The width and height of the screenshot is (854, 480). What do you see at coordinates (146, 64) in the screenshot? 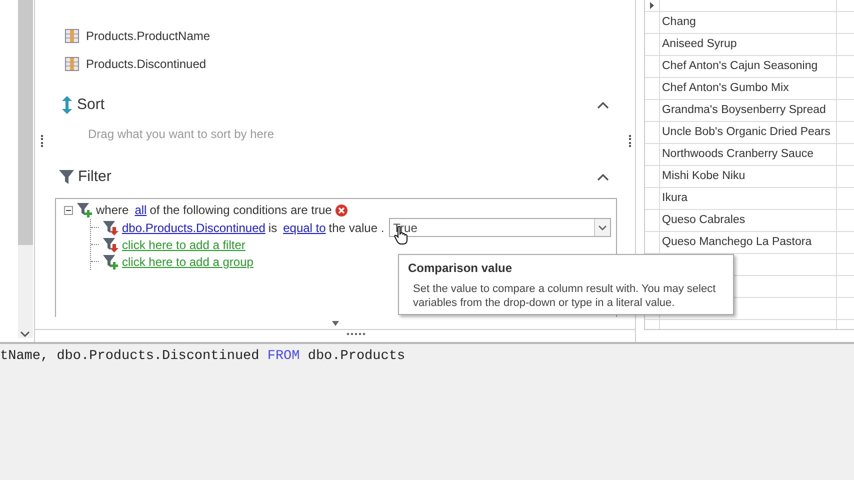
I see `column-name: Products.Discontinued` at bounding box center [146, 64].